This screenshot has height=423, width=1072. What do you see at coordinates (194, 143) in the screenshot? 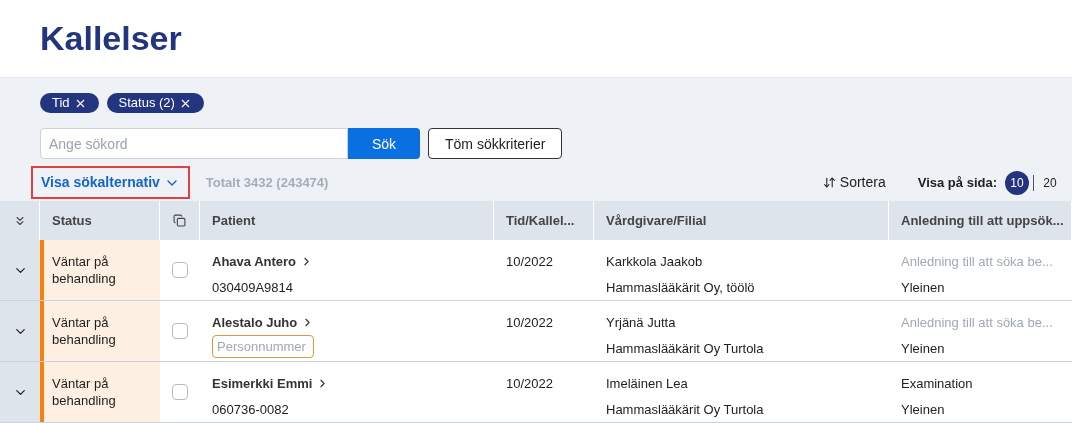
I see `search-field: Ange sökord` at bounding box center [194, 143].